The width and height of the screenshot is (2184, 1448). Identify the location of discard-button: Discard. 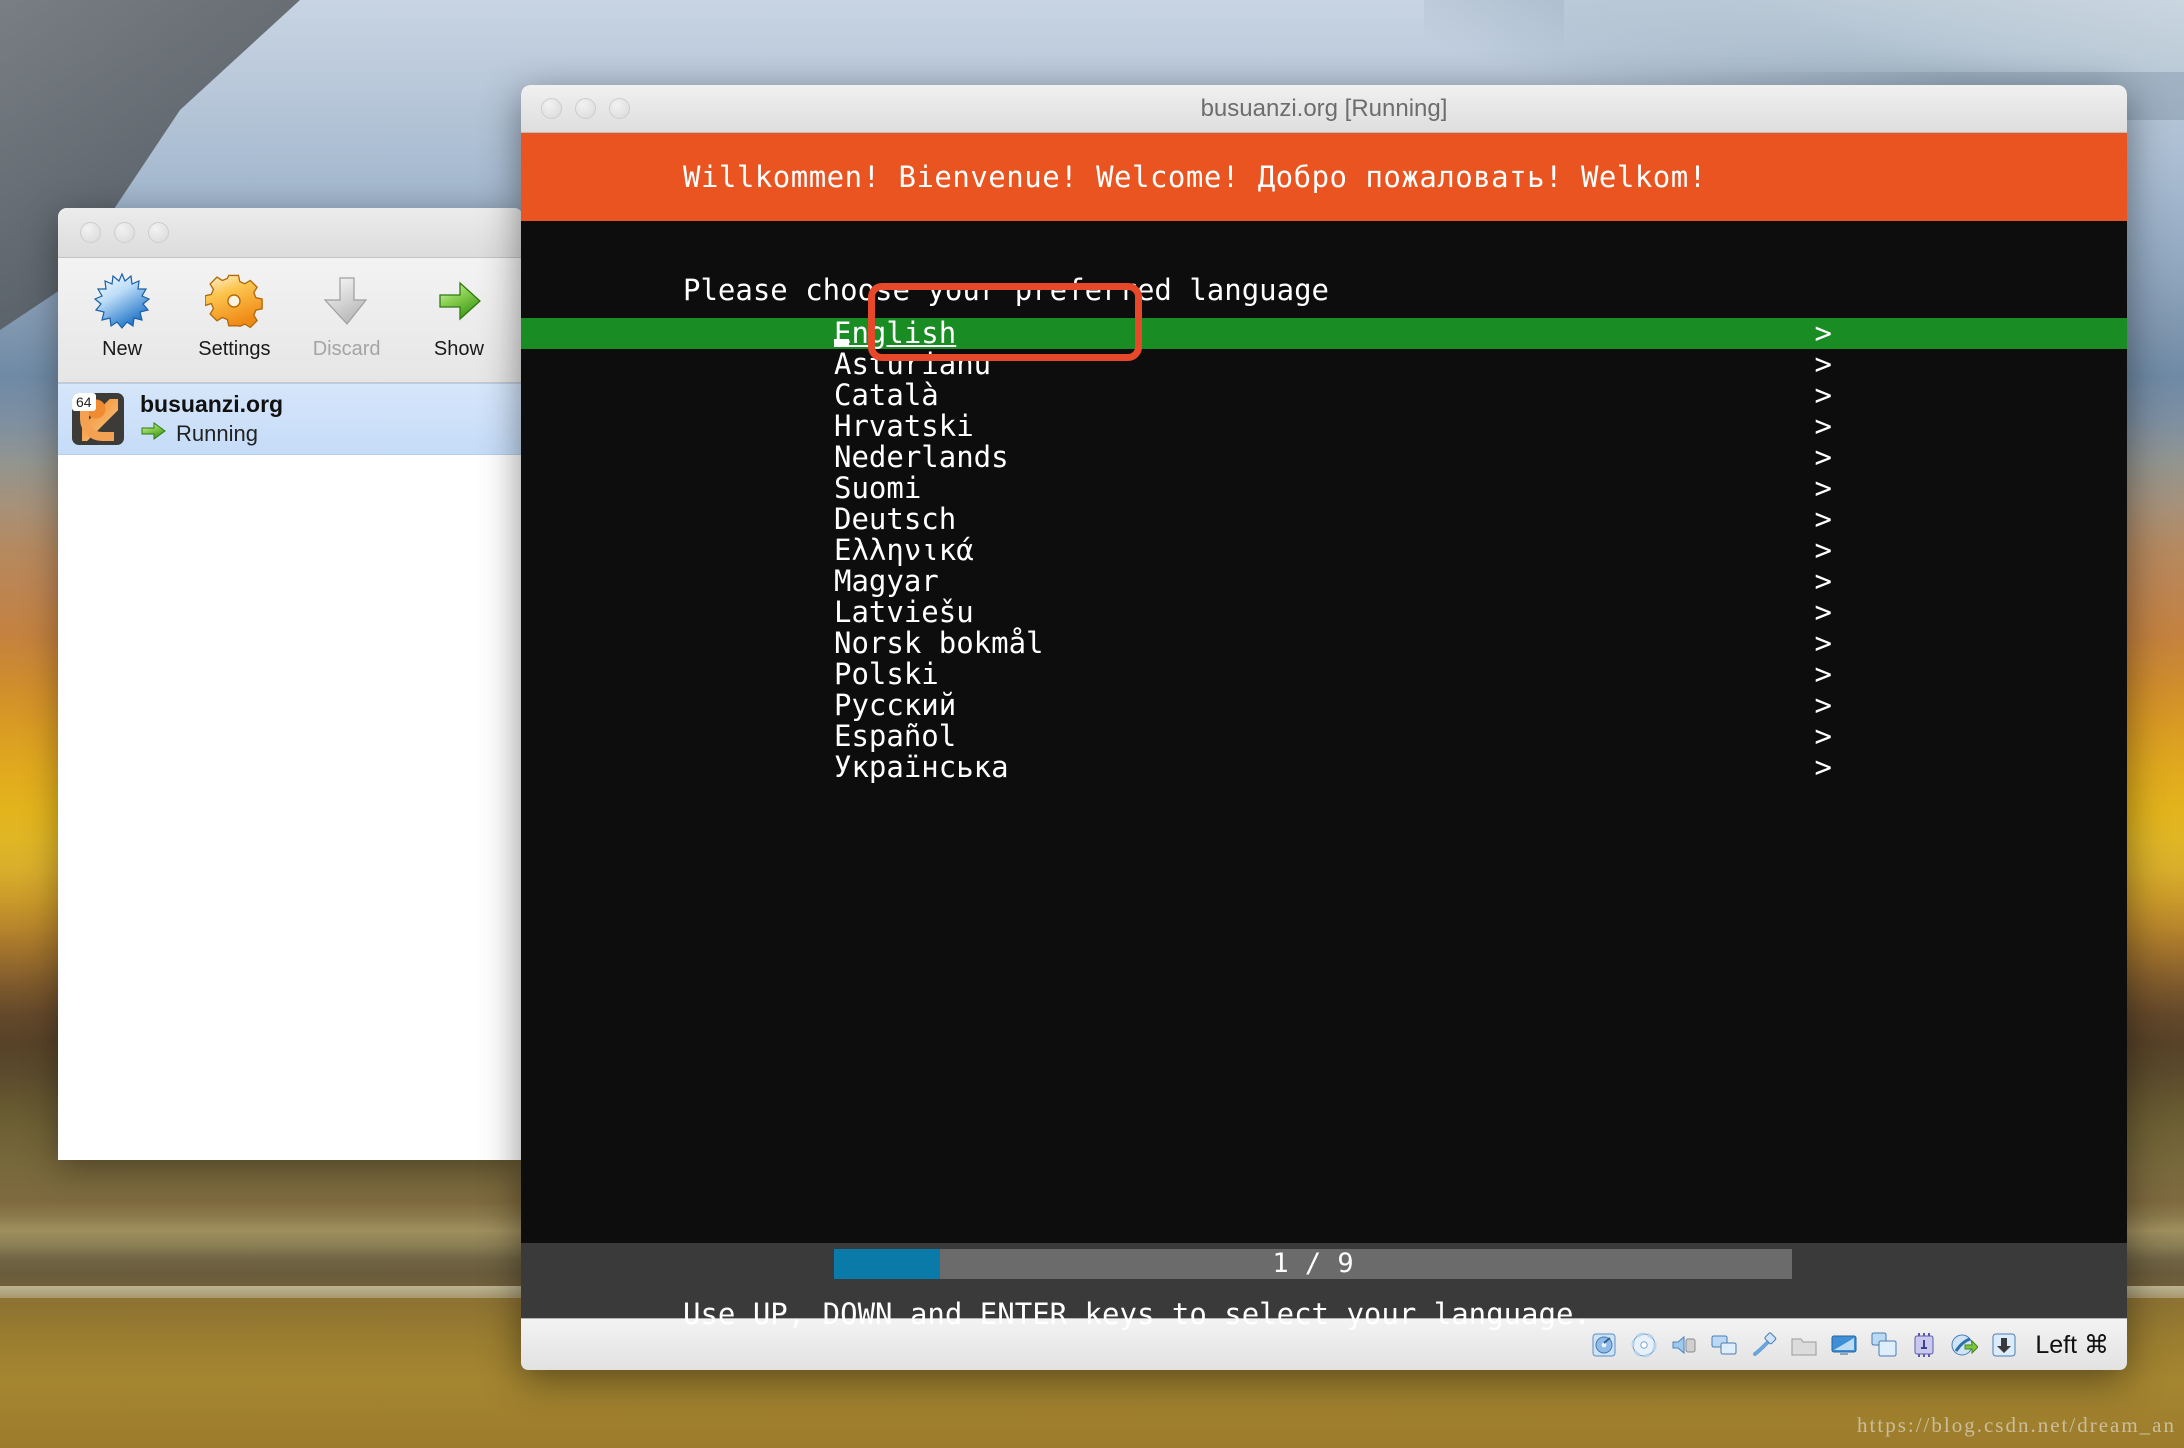
(347, 315).